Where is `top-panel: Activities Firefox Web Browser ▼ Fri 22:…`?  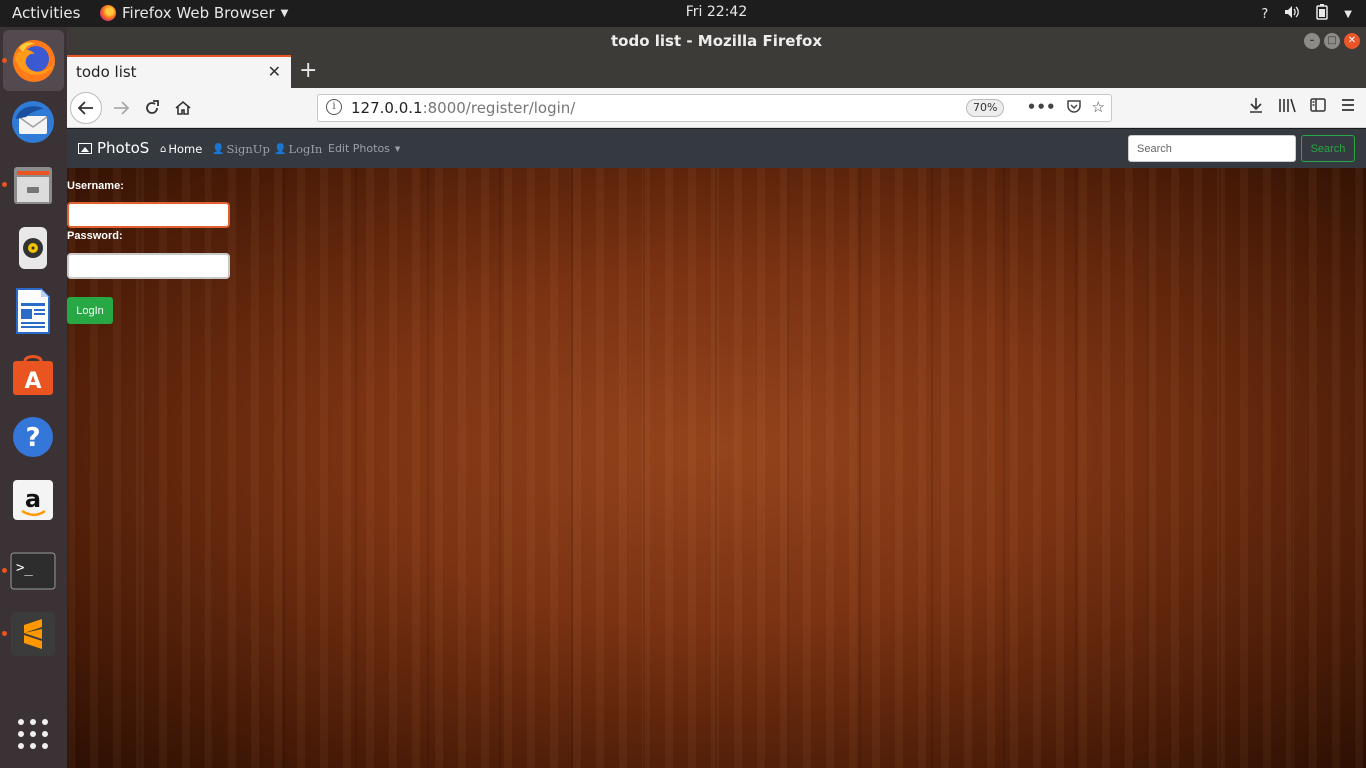 top-panel: Activities Firefox Web Browser ▼ Fri 22:… is located at coordinates (683, 13).